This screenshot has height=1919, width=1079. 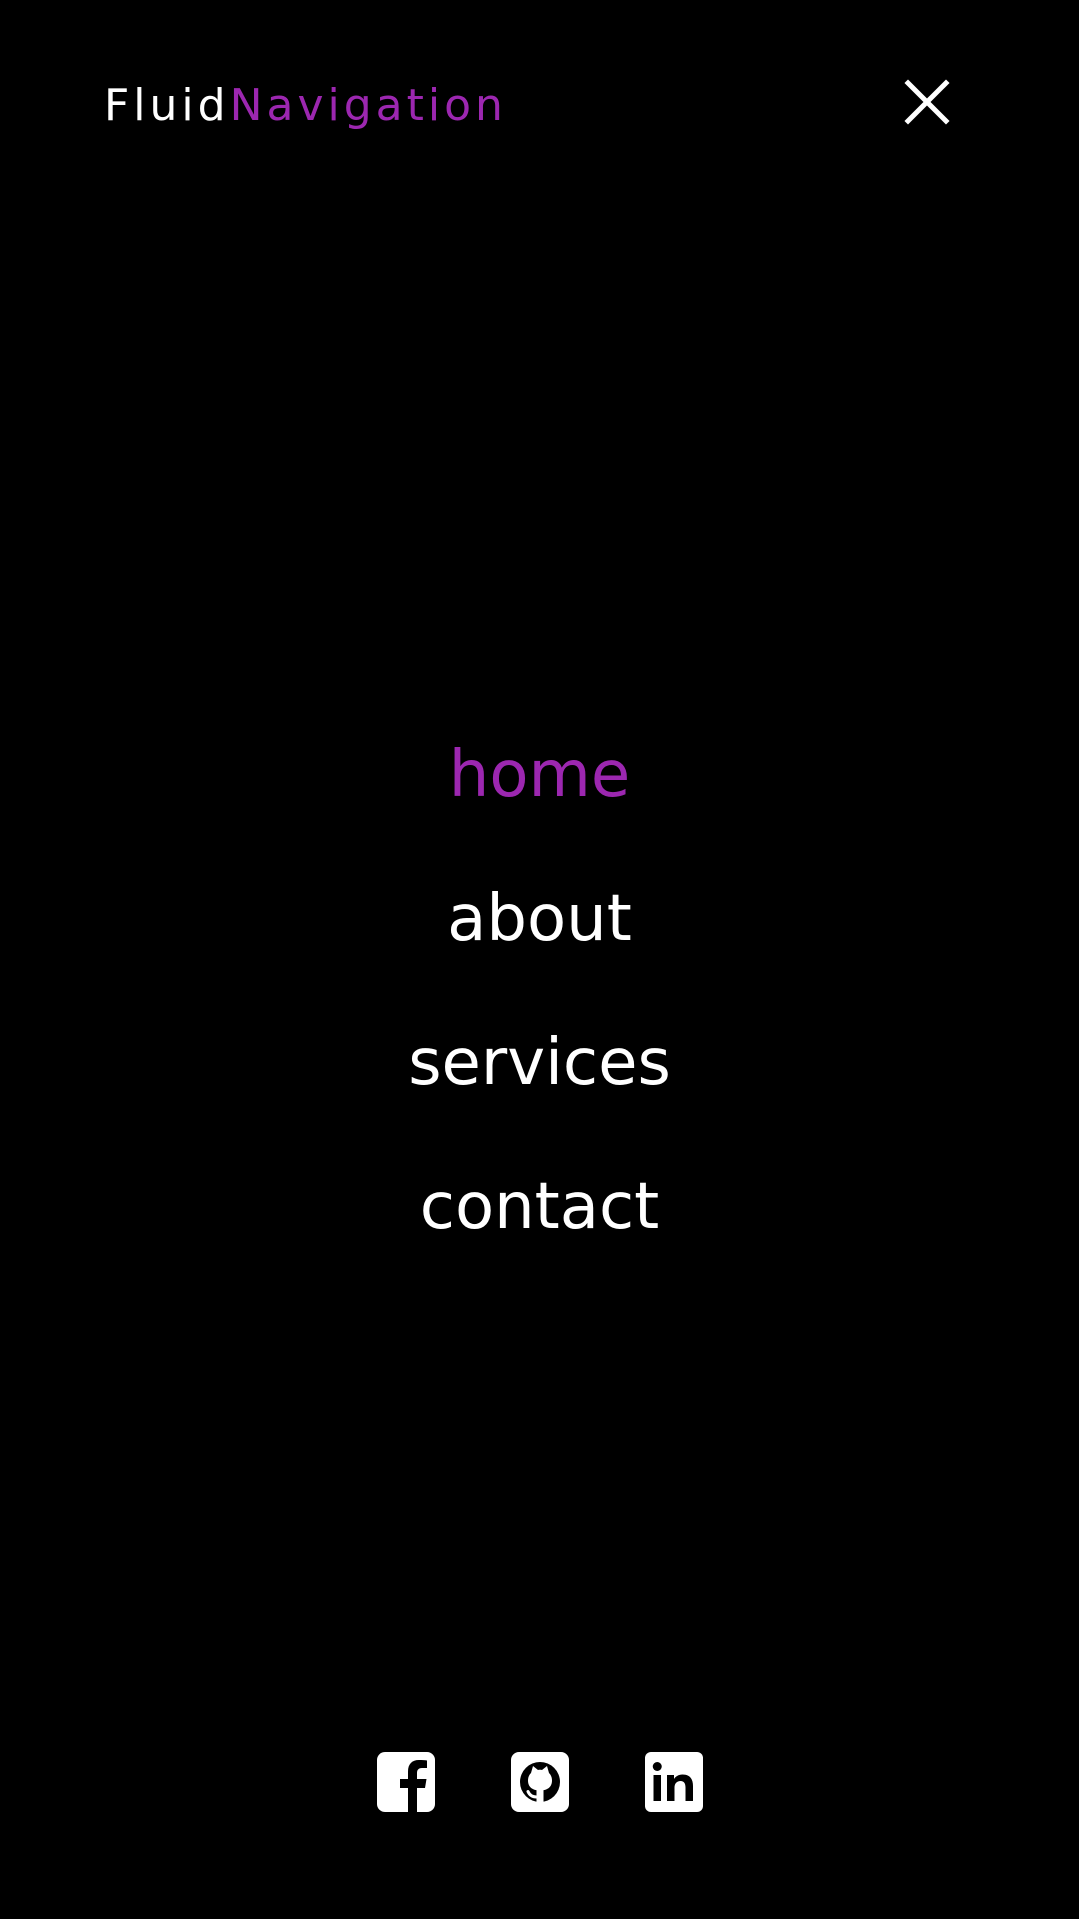 I want to click on close-icon, so click(x=927, y=102).